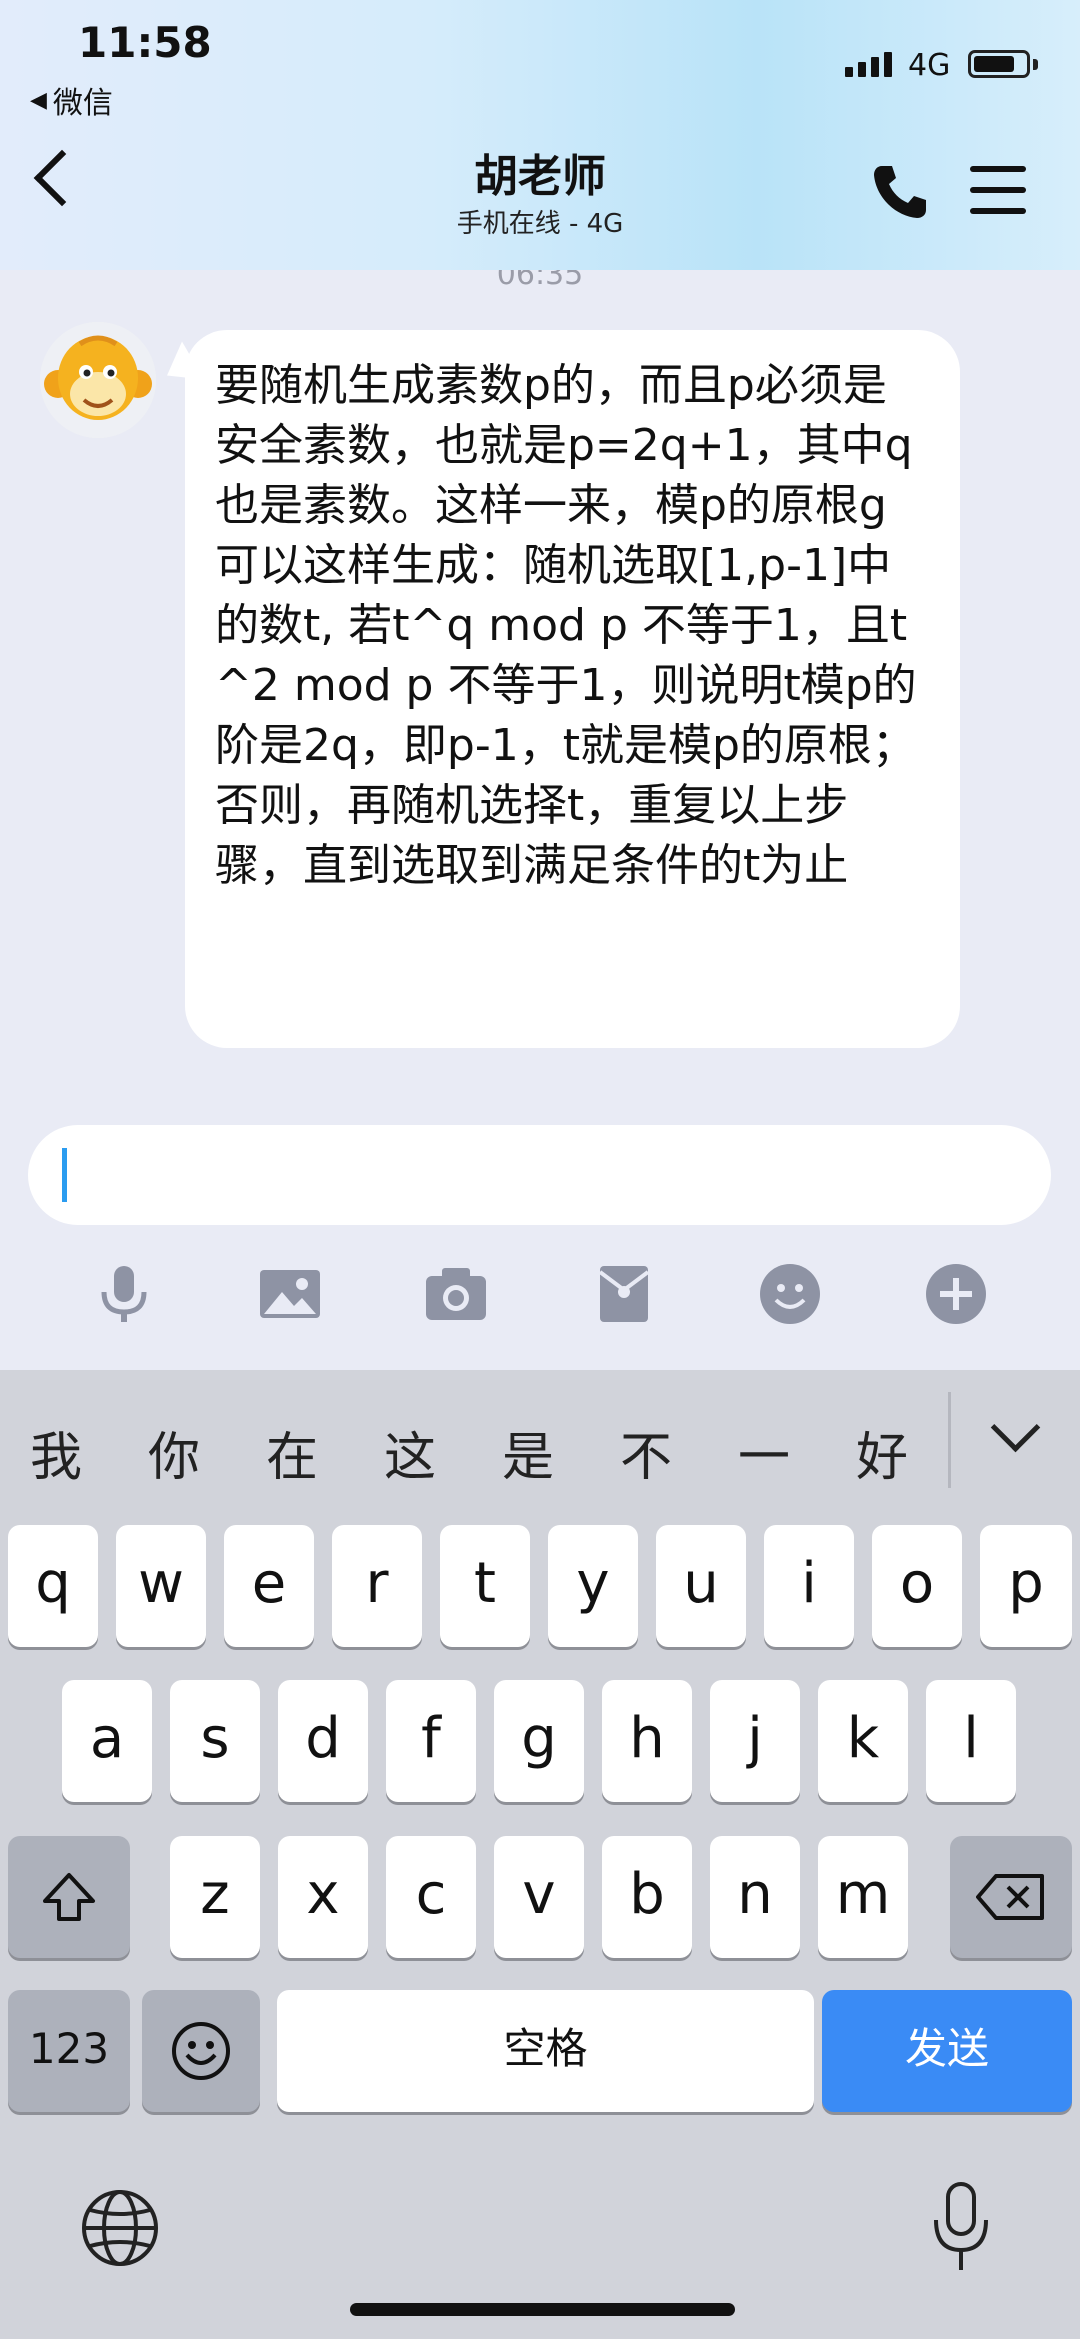 The height and width of the screenshot is (2339, 1080). What do you see at coordinates (971, 1741) in the screenshot?
I see `key-l: l` at bounding box center [971, 1741].